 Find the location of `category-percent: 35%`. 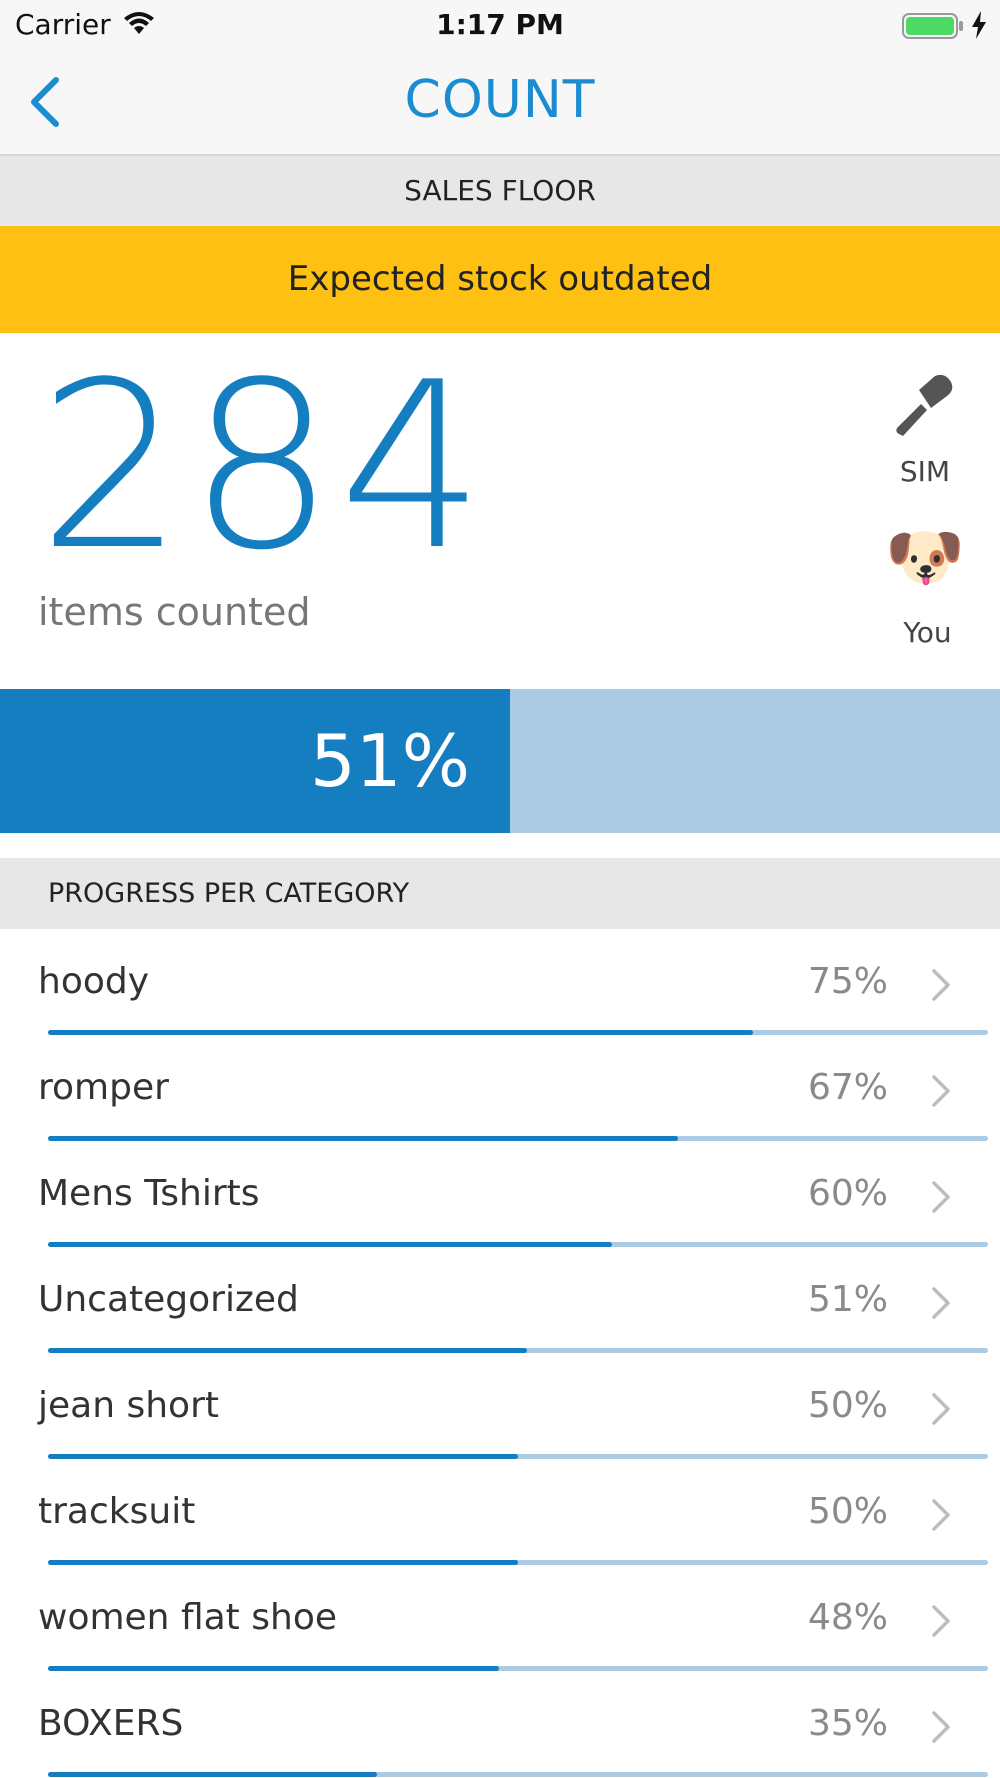

category-percent: 35% is located at coordinates (847, 1723).